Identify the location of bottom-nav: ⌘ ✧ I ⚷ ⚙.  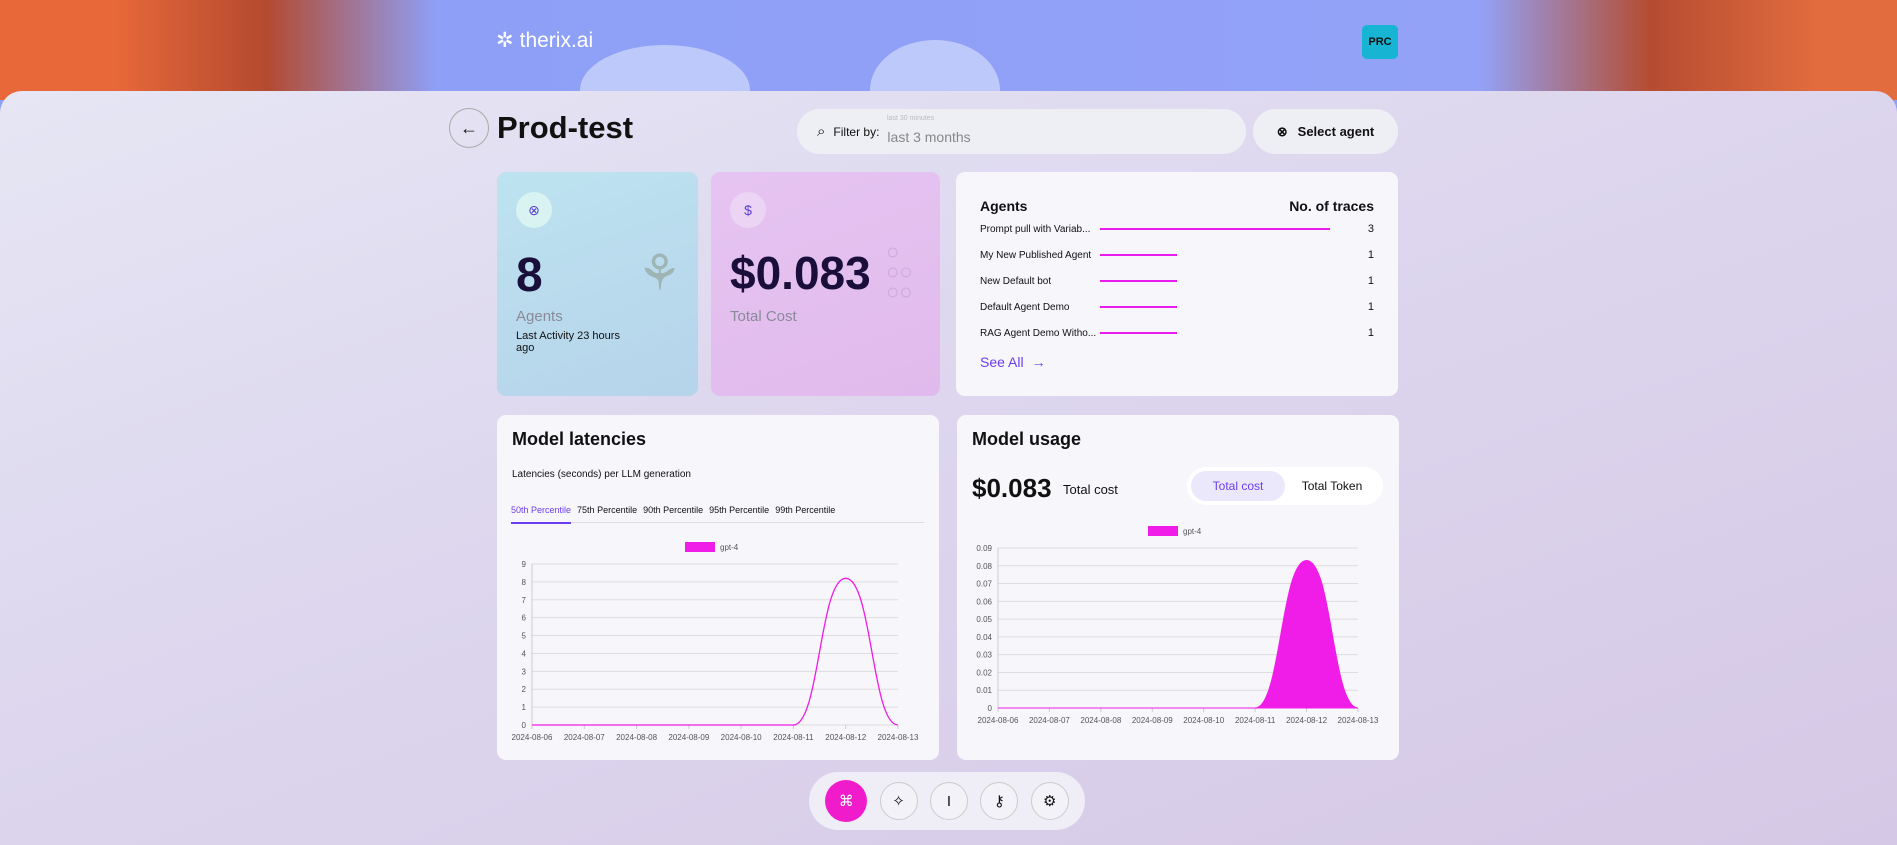
(947, 801).